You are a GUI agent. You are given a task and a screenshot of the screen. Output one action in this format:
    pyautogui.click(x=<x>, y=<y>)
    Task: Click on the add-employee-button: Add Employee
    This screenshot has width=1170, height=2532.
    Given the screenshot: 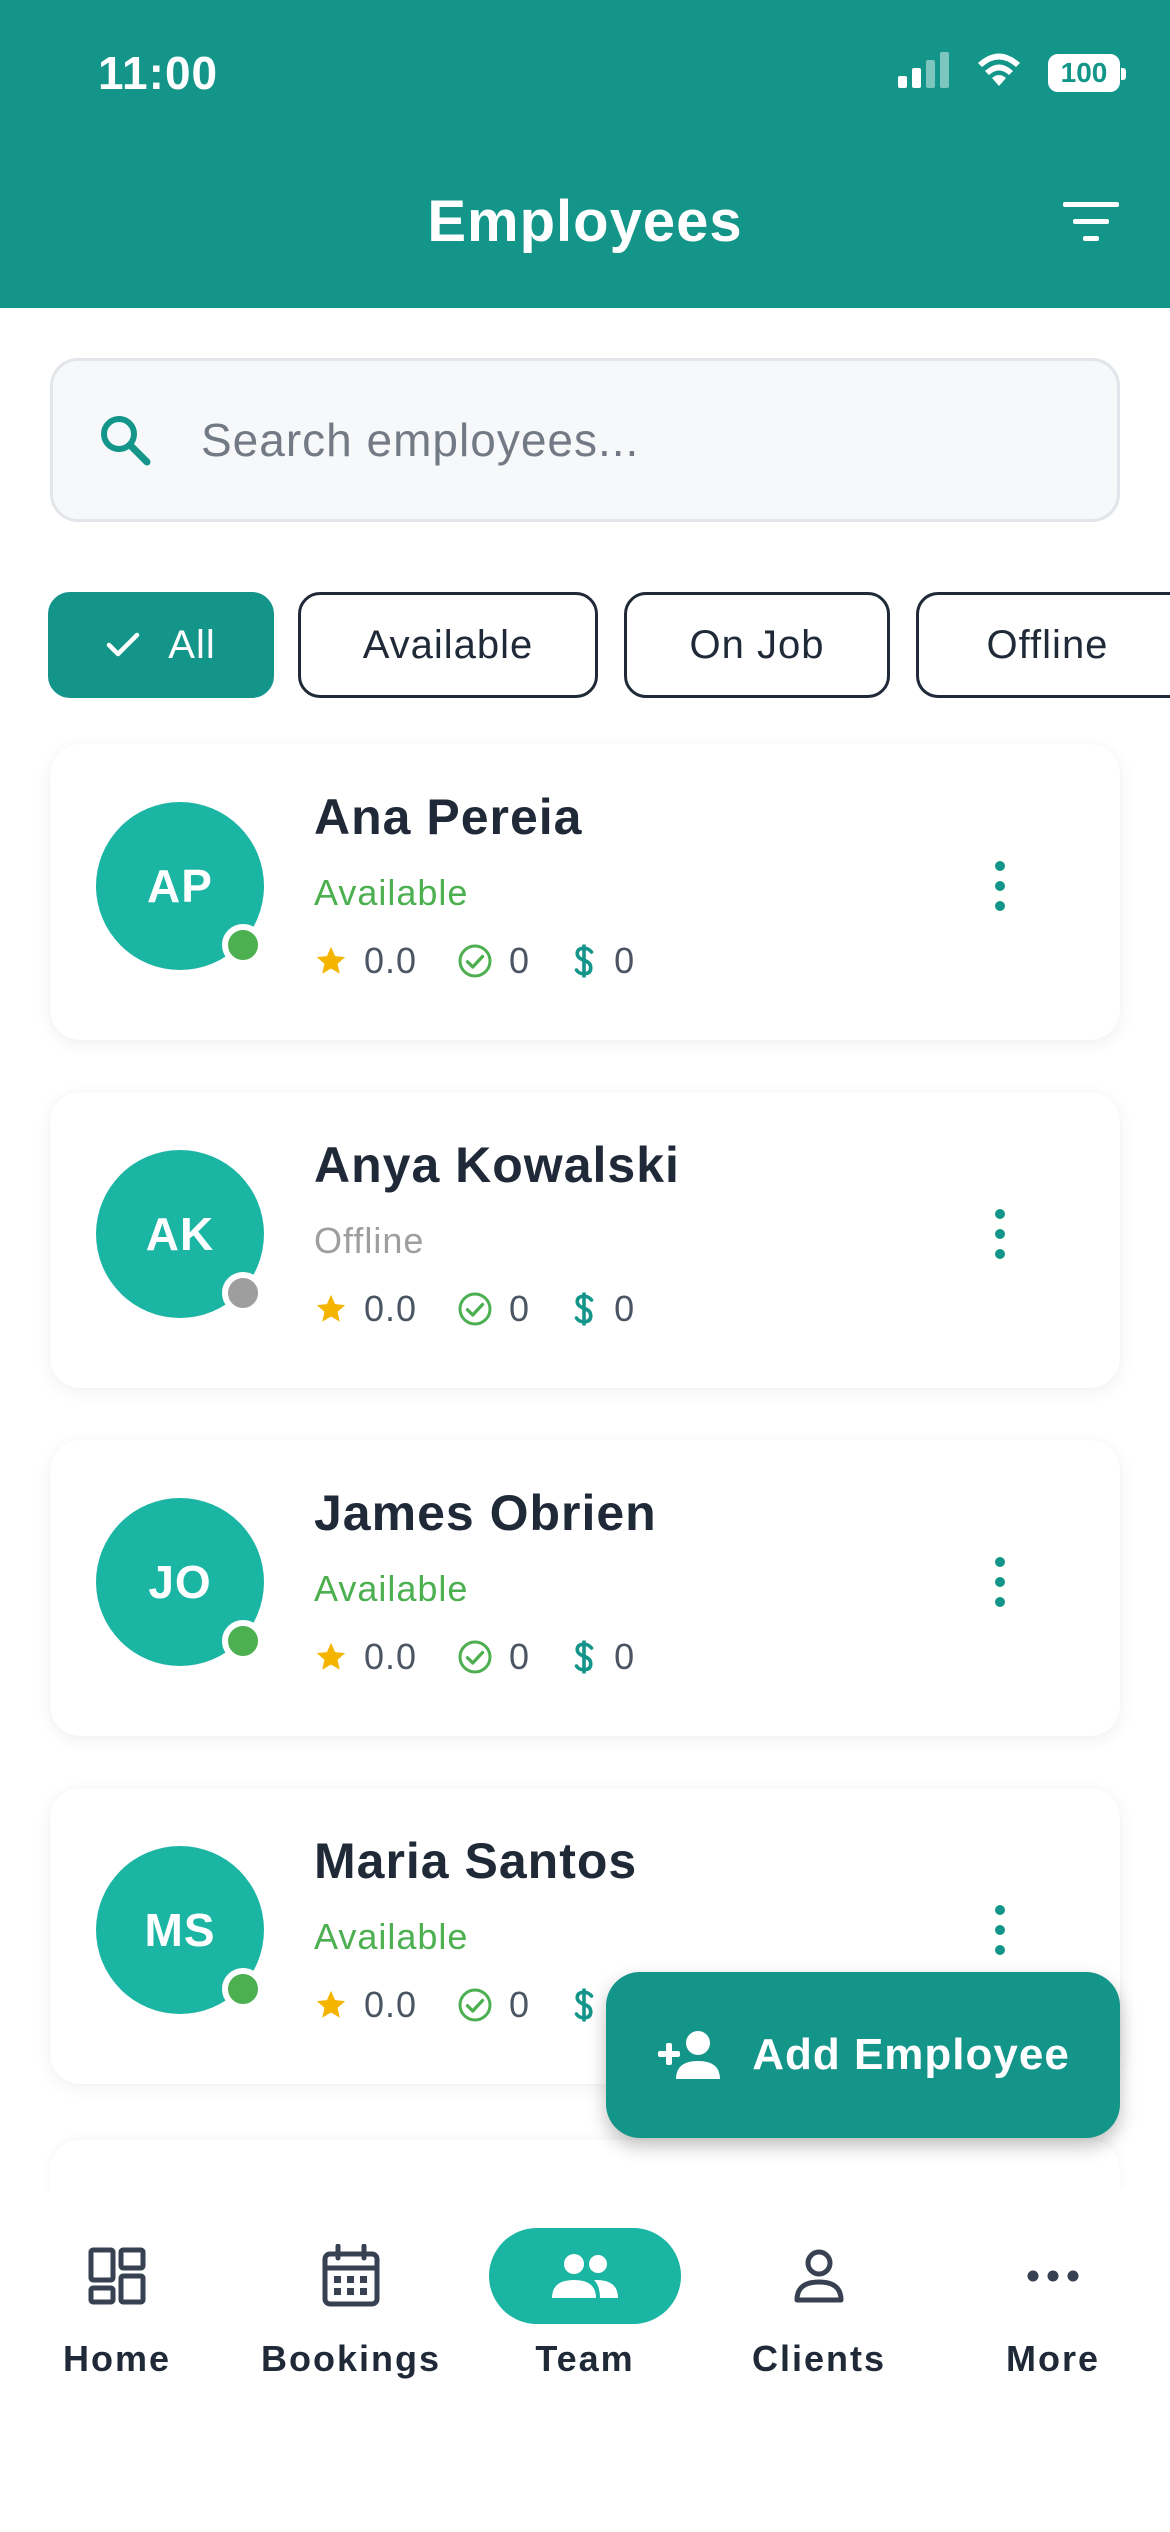 What is the action you would take?
    pyautogui.click(x=863, y=2055)
    